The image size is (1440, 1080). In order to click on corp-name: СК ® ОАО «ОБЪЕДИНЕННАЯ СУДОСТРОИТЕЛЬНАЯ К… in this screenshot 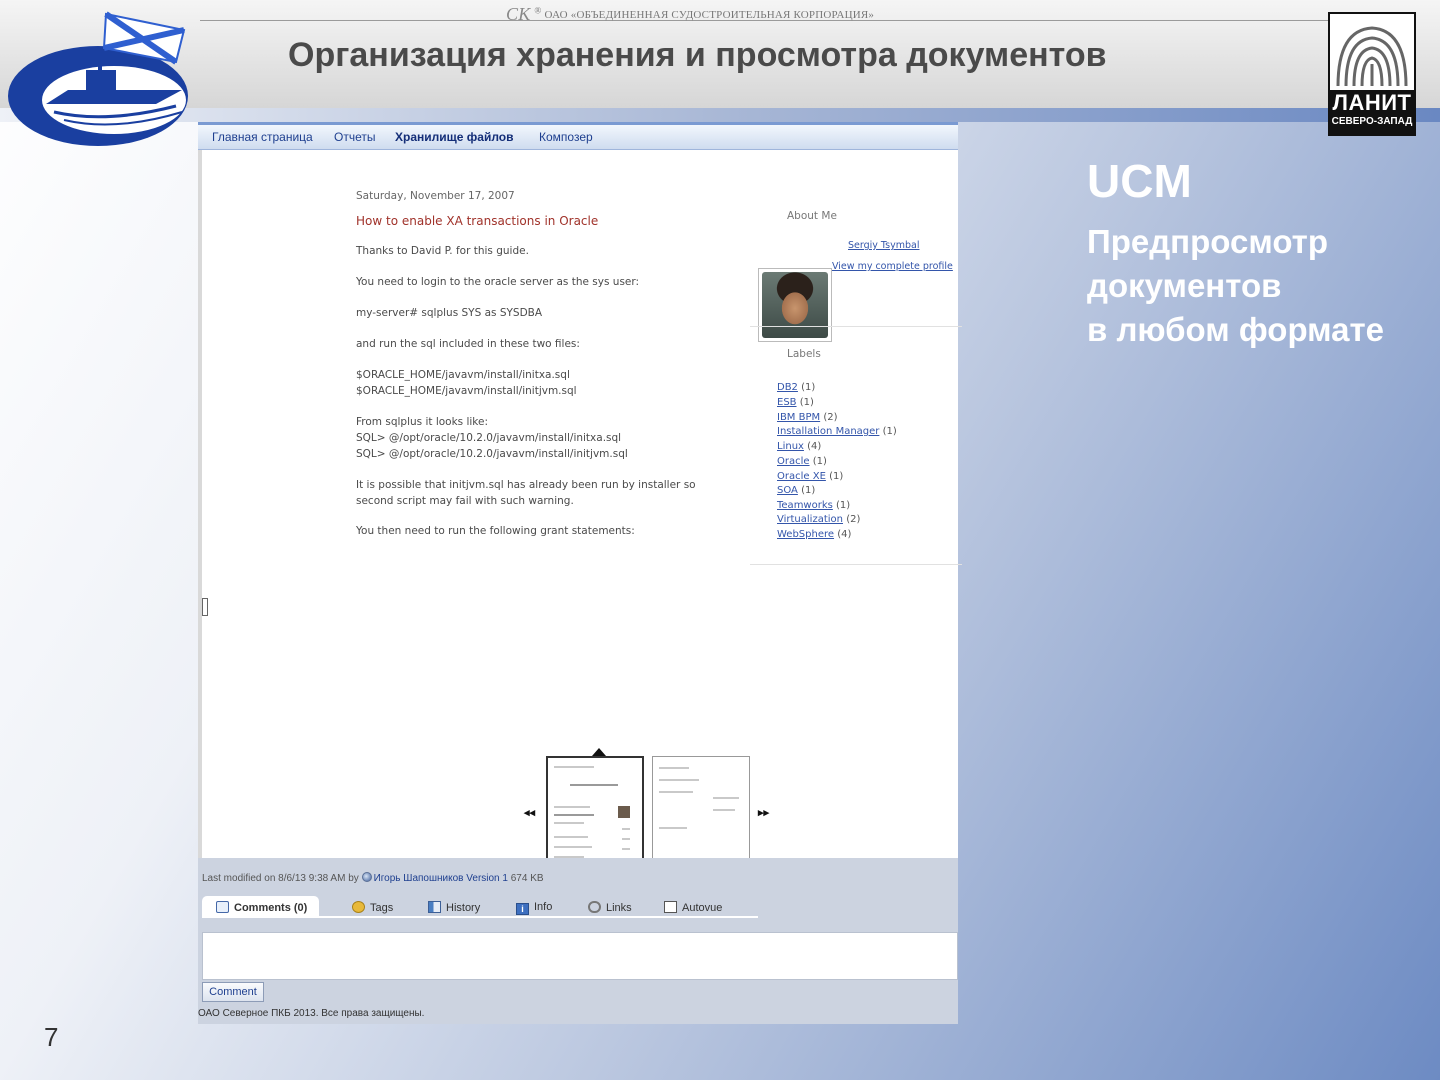, I will do `click(690, 14)`.